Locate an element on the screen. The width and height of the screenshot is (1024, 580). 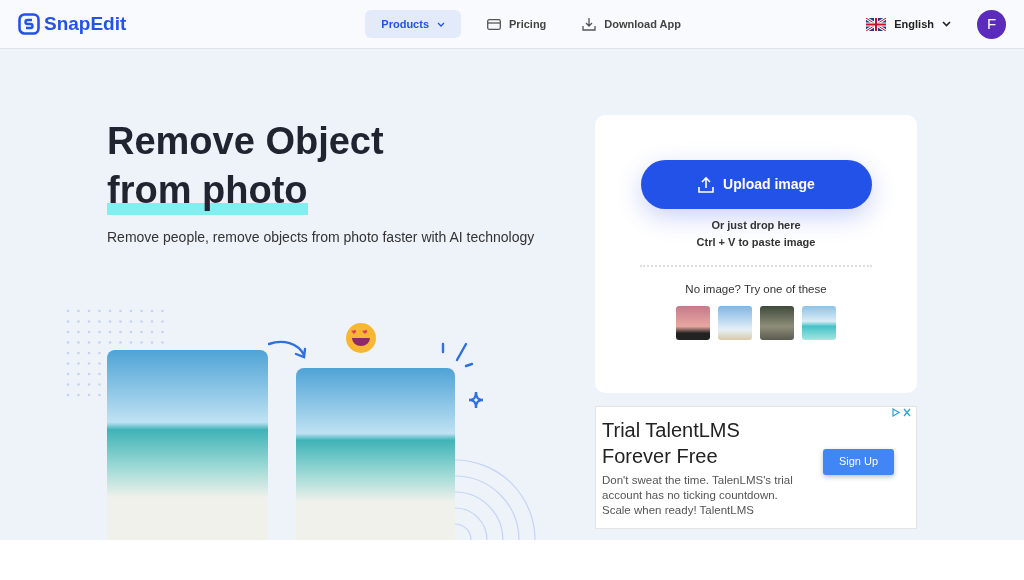
emoji-icon is located at coordinates (361, 338).